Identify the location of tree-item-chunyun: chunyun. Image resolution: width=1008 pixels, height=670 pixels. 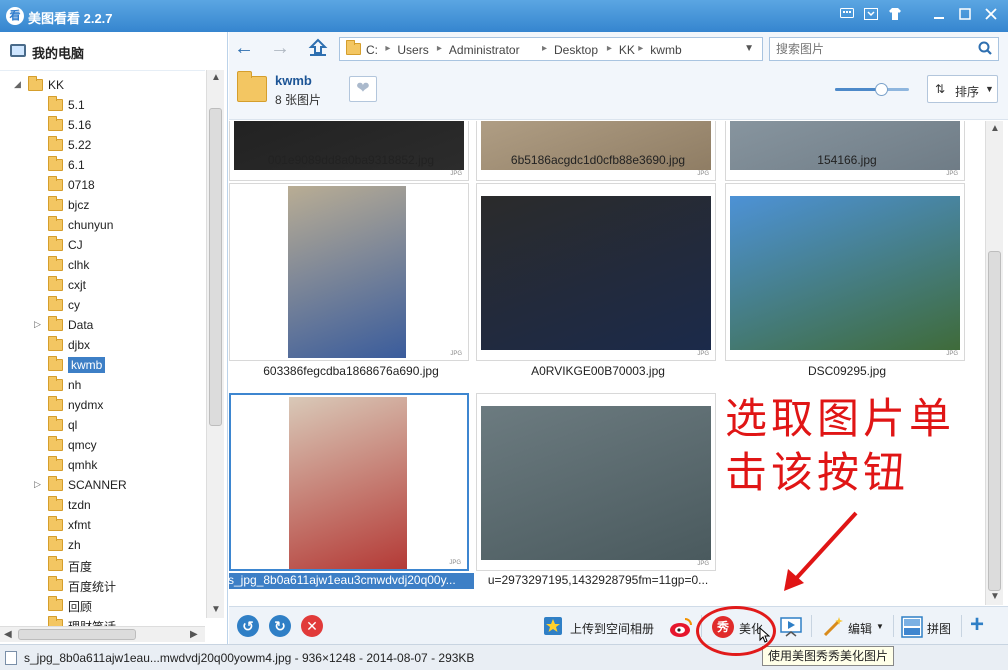
(119, 225).